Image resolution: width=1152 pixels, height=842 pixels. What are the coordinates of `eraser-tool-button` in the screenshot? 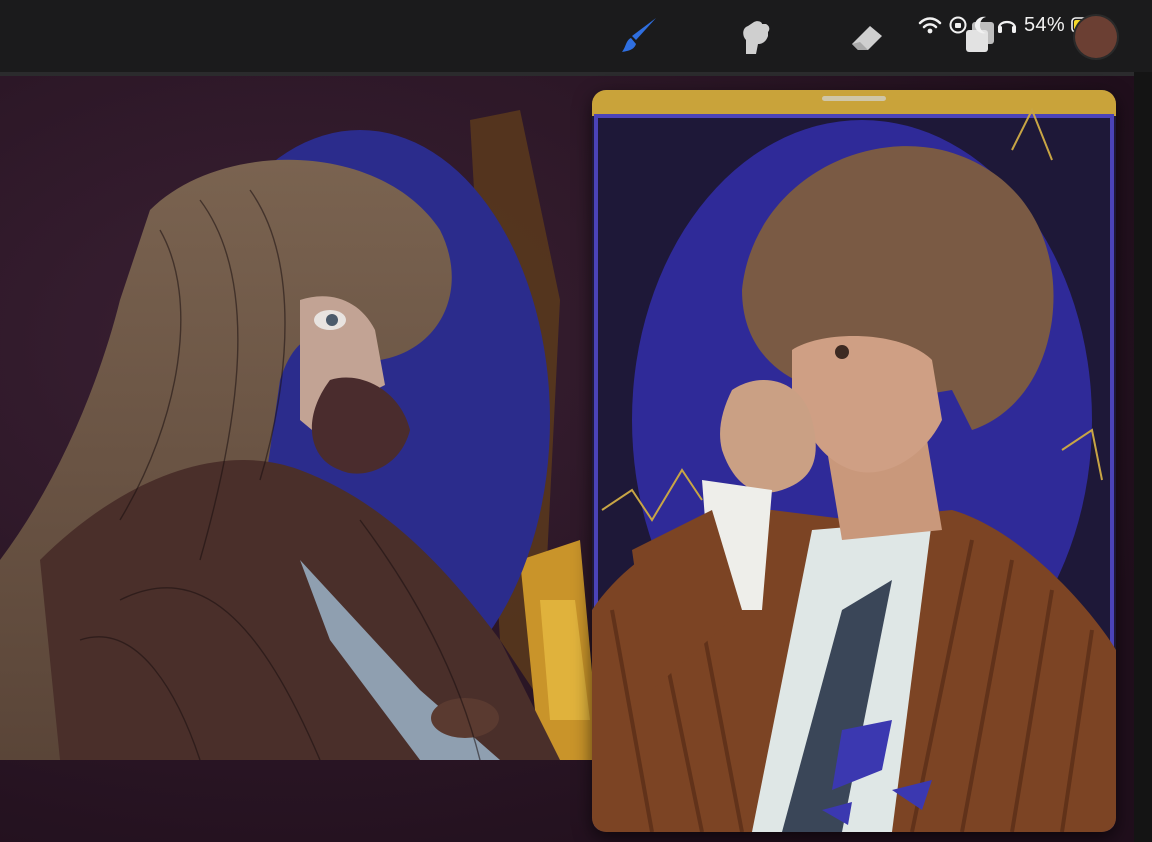 It's located at (868, 36).